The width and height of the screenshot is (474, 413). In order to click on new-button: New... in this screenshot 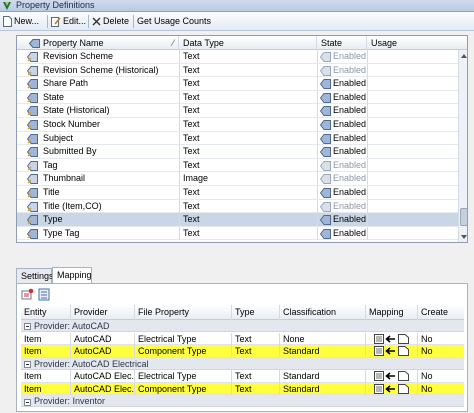, I will do `click(21, 21)`.